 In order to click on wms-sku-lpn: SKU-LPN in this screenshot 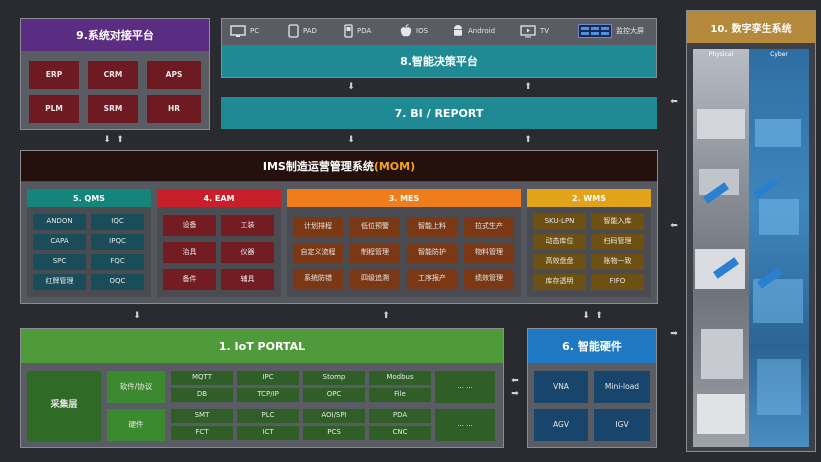, I will do `click(559, 222)`.